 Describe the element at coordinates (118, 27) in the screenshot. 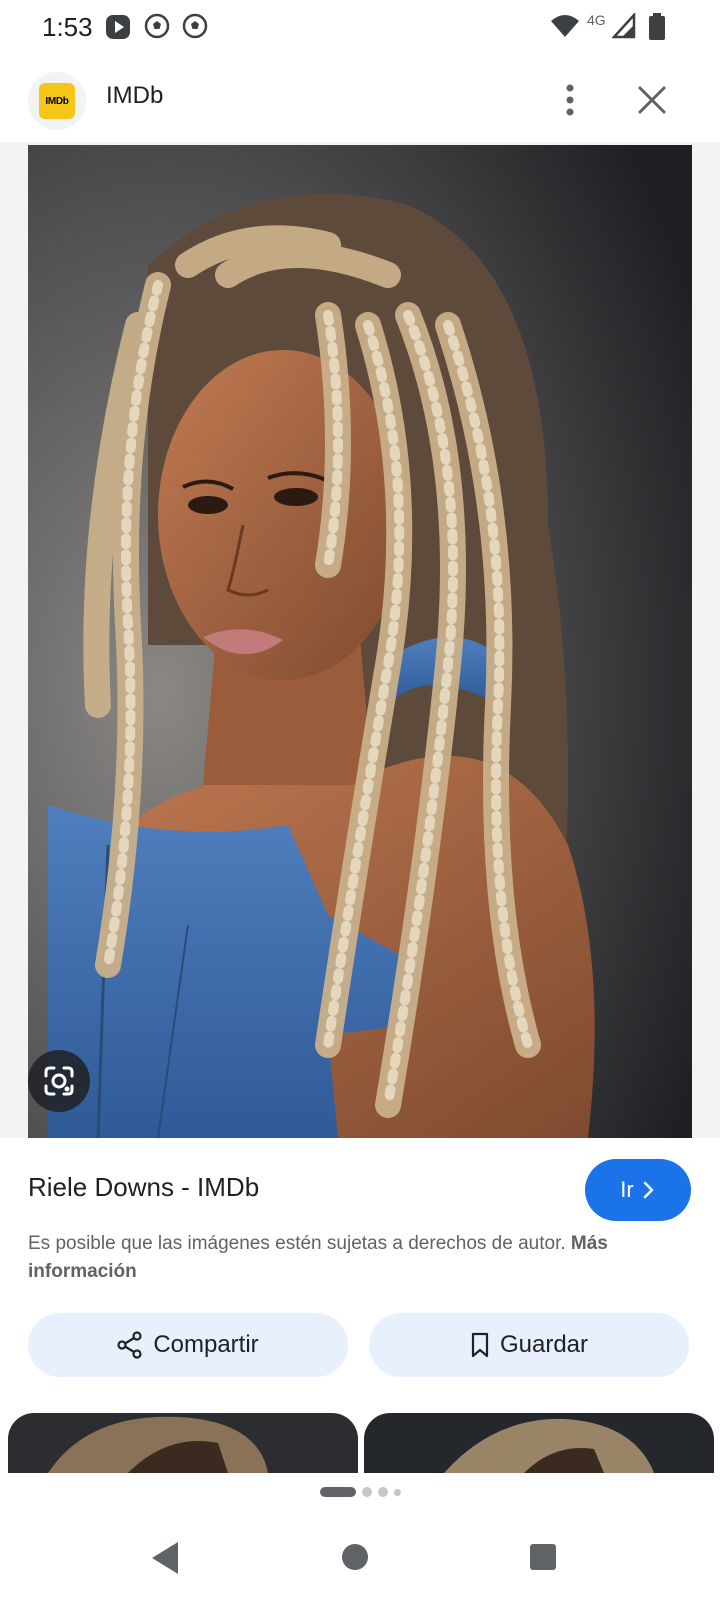

I see `play-icon` at that location.